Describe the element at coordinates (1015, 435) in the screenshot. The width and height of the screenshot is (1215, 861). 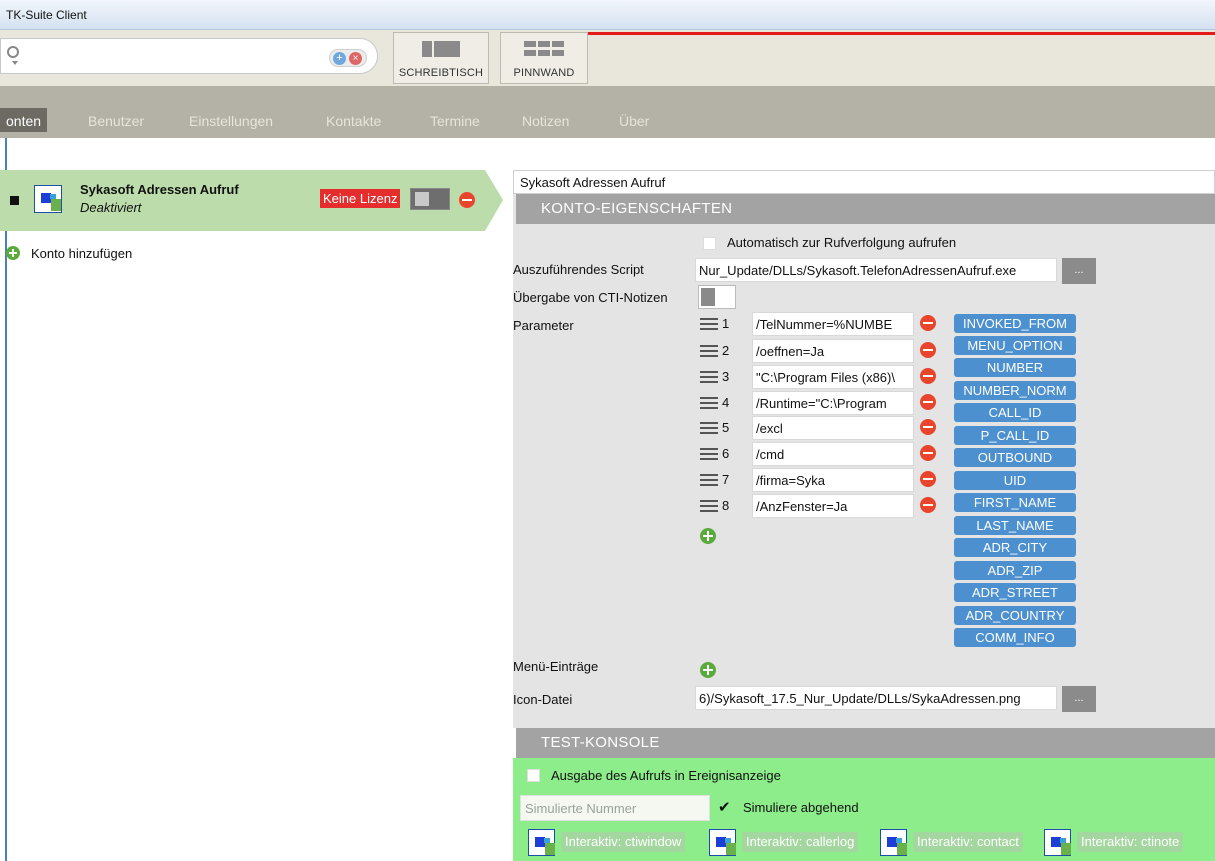
I see `variable-tag: P_CALL_ID` at that location.